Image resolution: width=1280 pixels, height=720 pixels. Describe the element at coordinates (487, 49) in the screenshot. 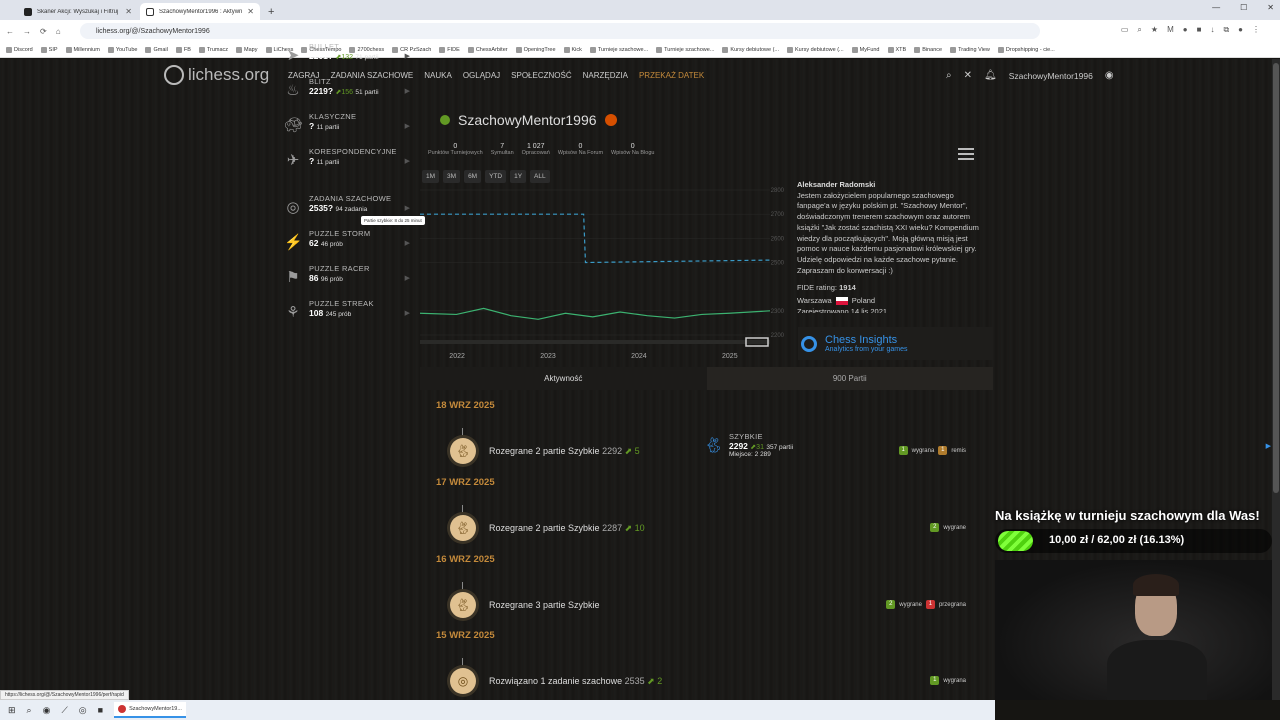

I see `bookmark-item: ChessArbiter` at that location.